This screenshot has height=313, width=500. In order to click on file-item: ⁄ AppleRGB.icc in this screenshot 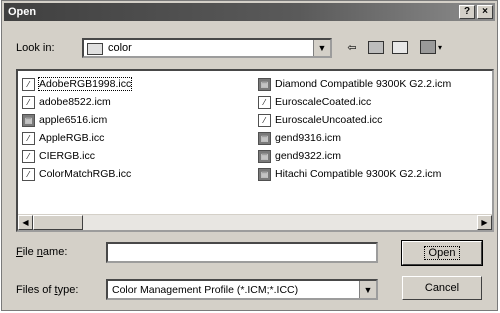, I will do `click(76, 138)`.